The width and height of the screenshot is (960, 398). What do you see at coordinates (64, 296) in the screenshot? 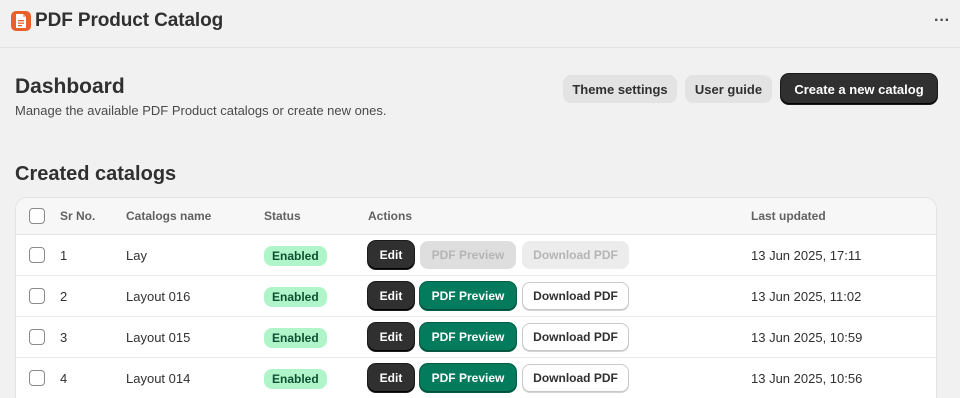
I see `row-sr-no: 2` at bounding box center [64, 296].